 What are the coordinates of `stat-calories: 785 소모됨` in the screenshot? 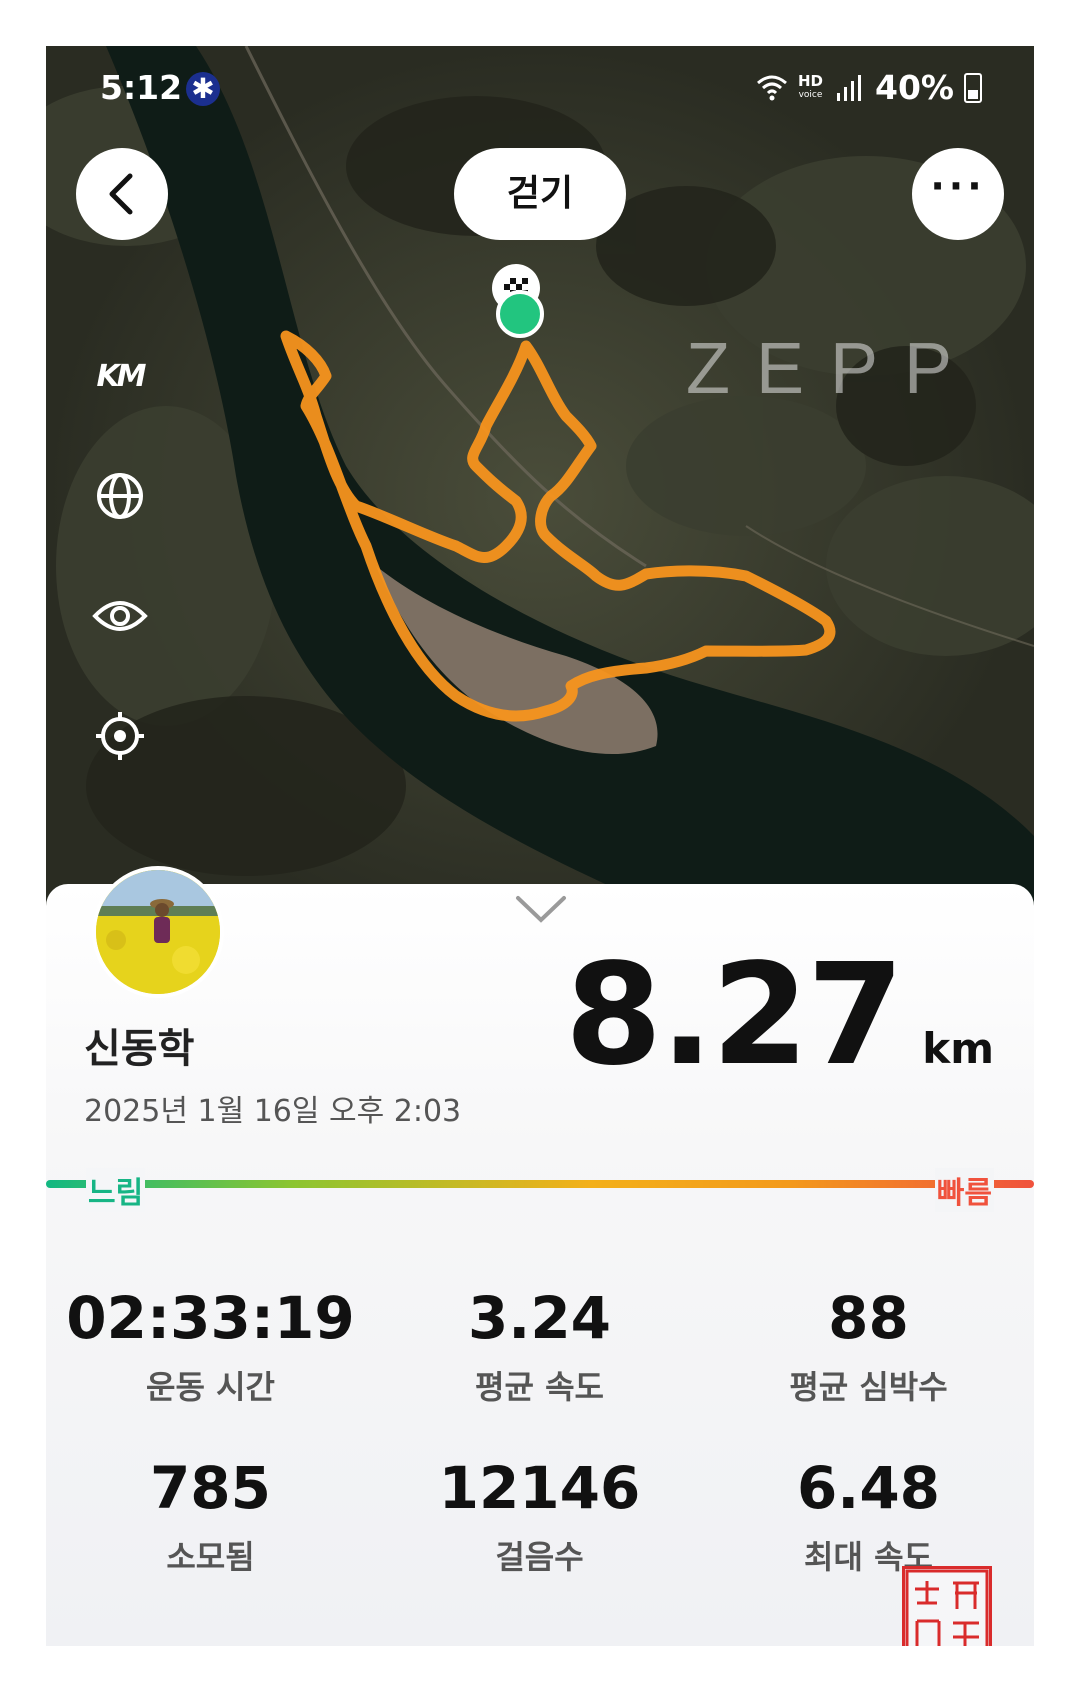 It's located at (210, 1516).